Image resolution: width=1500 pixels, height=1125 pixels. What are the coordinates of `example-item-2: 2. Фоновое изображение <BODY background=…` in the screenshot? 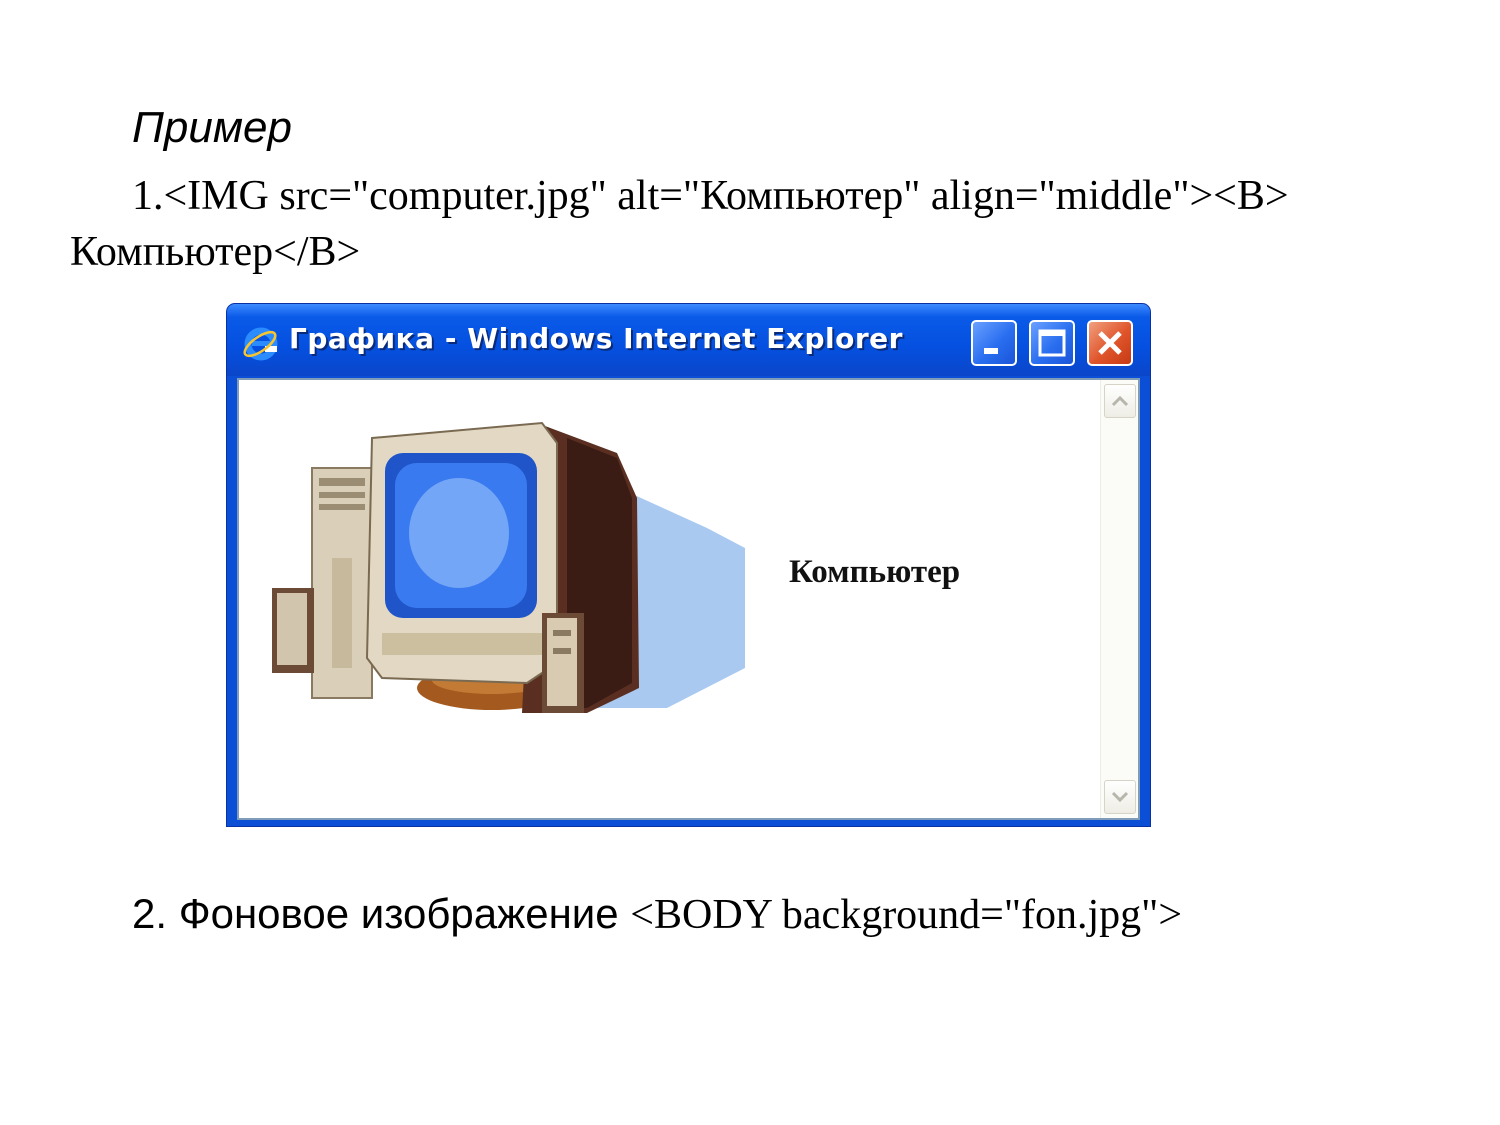 It's located at (657, 914).